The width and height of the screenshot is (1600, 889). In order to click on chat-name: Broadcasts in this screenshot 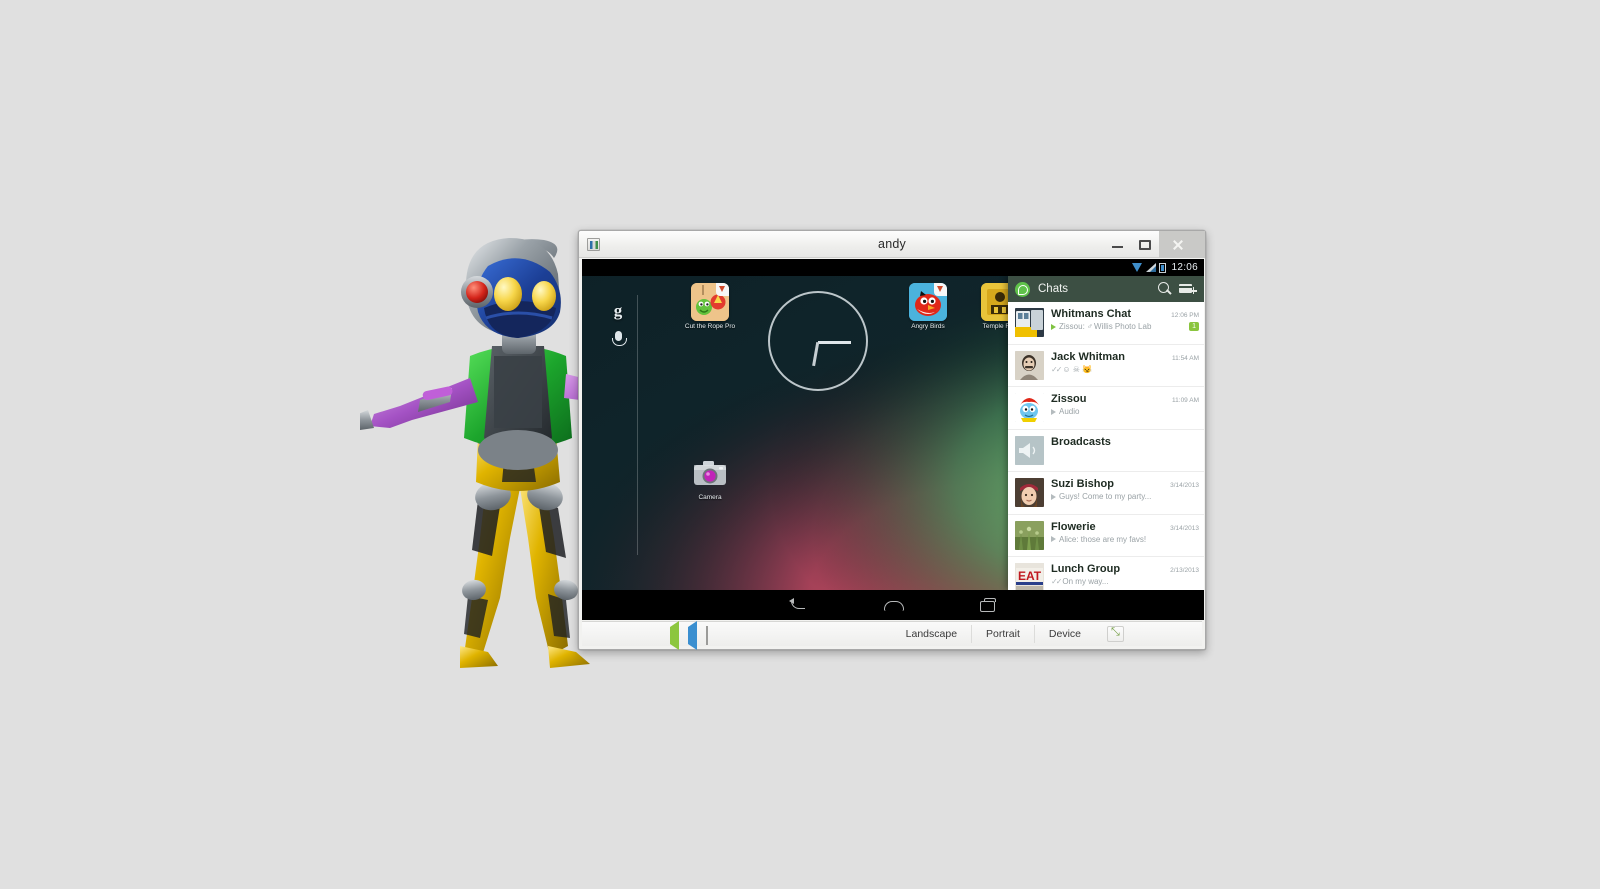, I will do `click(1081, 441)`.